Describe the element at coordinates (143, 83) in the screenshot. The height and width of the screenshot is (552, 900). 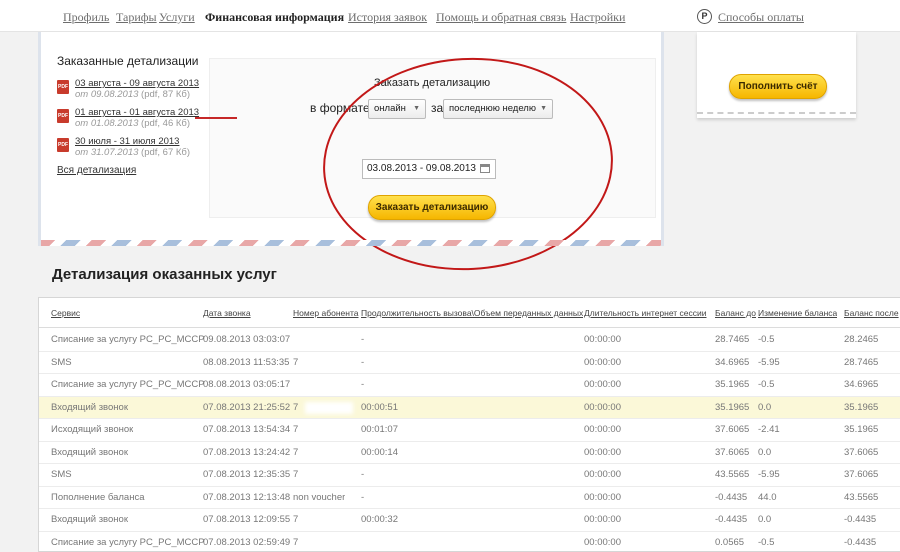
I see `detail-link: 03 августа - 09 августа 2013` at that location.